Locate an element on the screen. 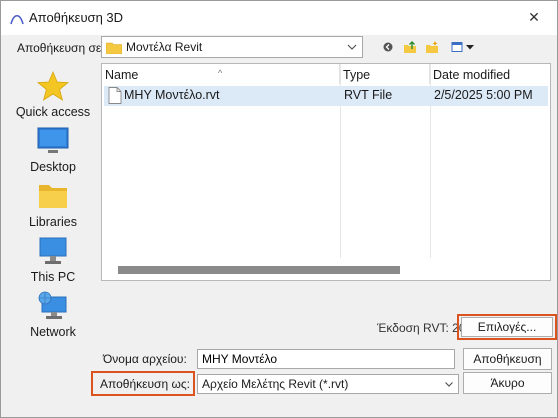 The image size is (558, 418). place-network: Network is located at coordinates (53, 314).